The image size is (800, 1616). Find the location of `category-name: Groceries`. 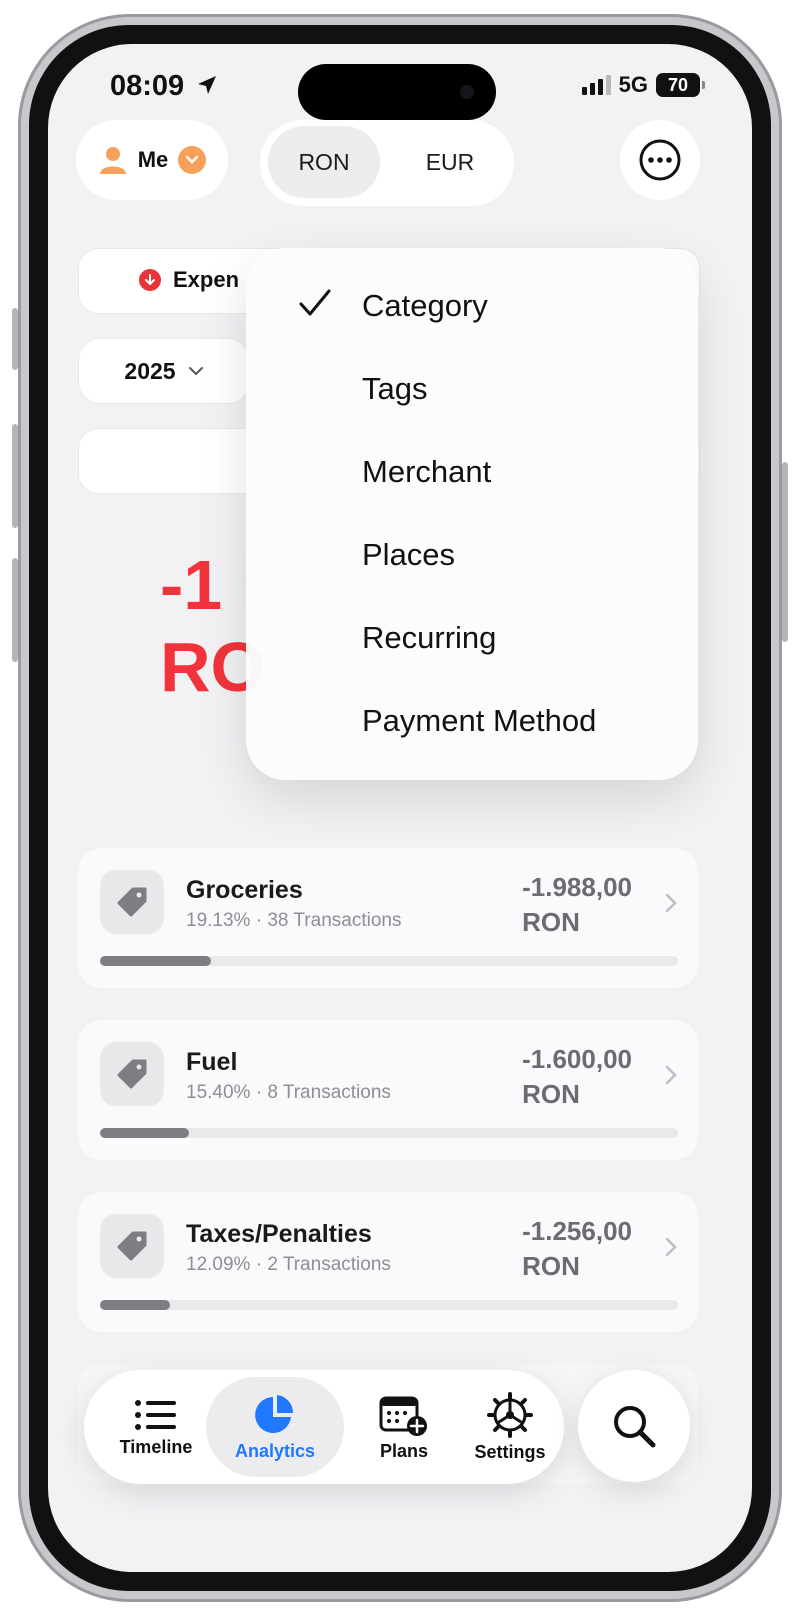

category-name: Groceries is located at coordinates (244, 890).